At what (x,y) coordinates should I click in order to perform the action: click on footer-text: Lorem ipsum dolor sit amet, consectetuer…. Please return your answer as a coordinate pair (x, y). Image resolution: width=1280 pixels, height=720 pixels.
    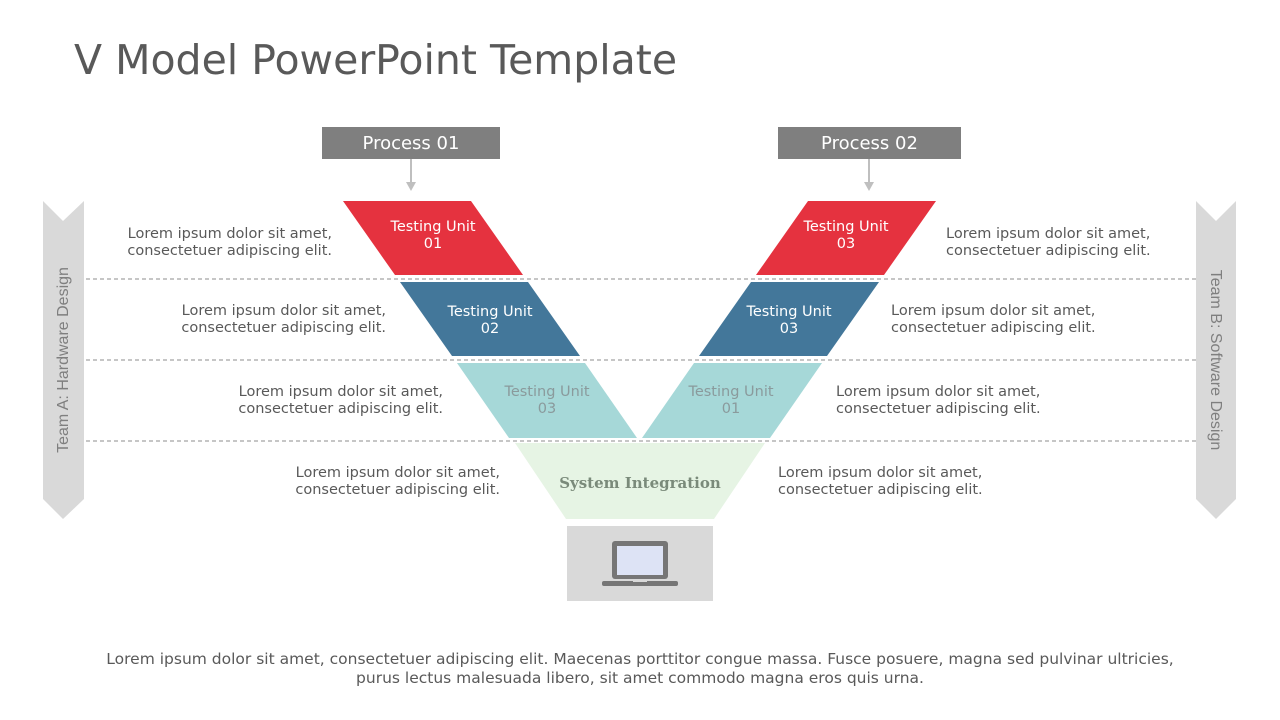
    Looking at the image, I should click on (640, 668).